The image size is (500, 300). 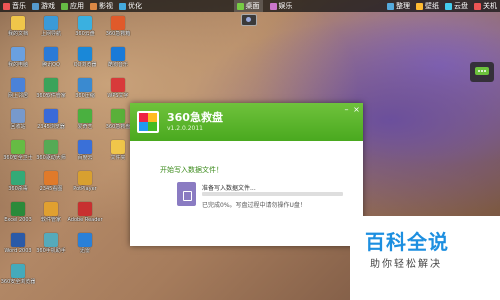 What do you see at coordinates (18, 212) in the screenshot?
I see `desktop-shortcut: Excel 2003` at bounding box center [18, 212].